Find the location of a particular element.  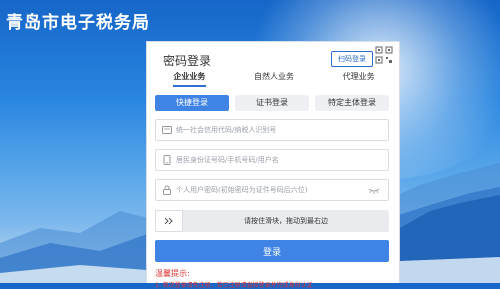

quick-login-tab: 快捷登录 is located at coordinates (192, 103).